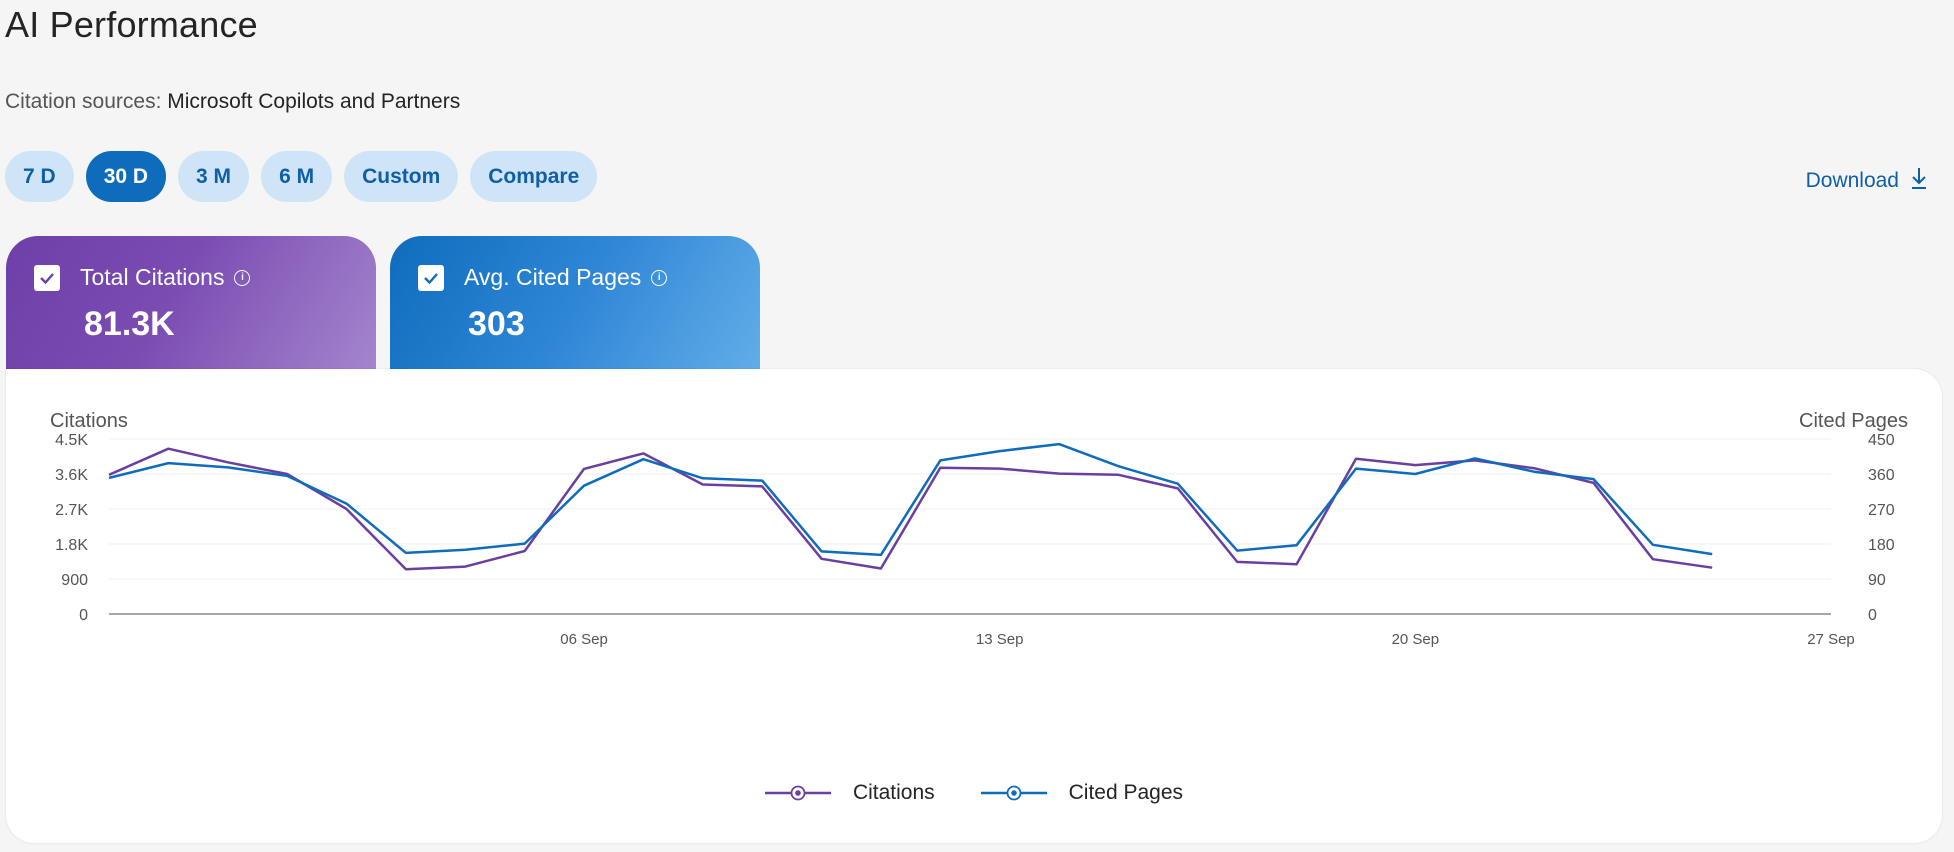 The image size is (1954, 852). Describe the element at coordinates (584, 639) in the screenshot. I see `x-axis-tick-label: 06 Sep` at that location.